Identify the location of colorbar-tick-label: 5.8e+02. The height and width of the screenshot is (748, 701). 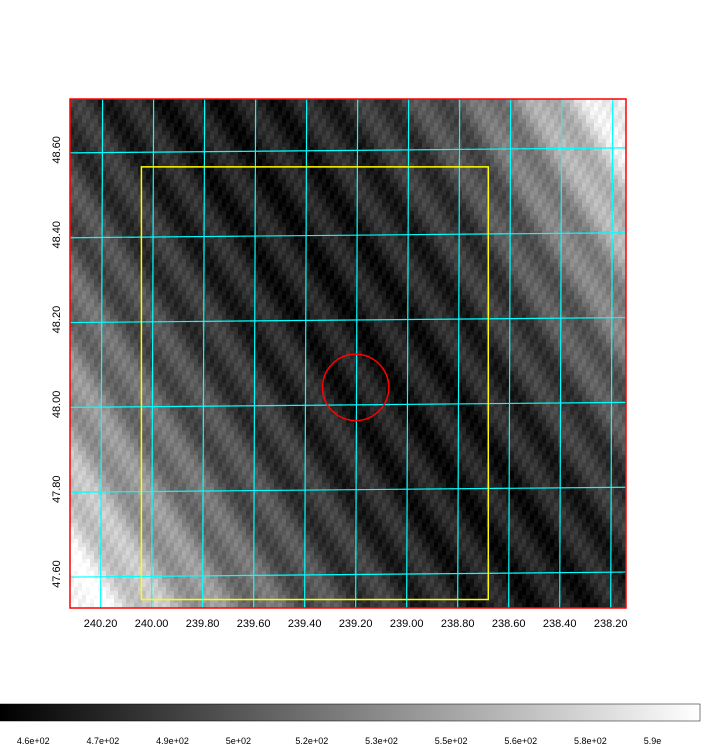
(590, 741).